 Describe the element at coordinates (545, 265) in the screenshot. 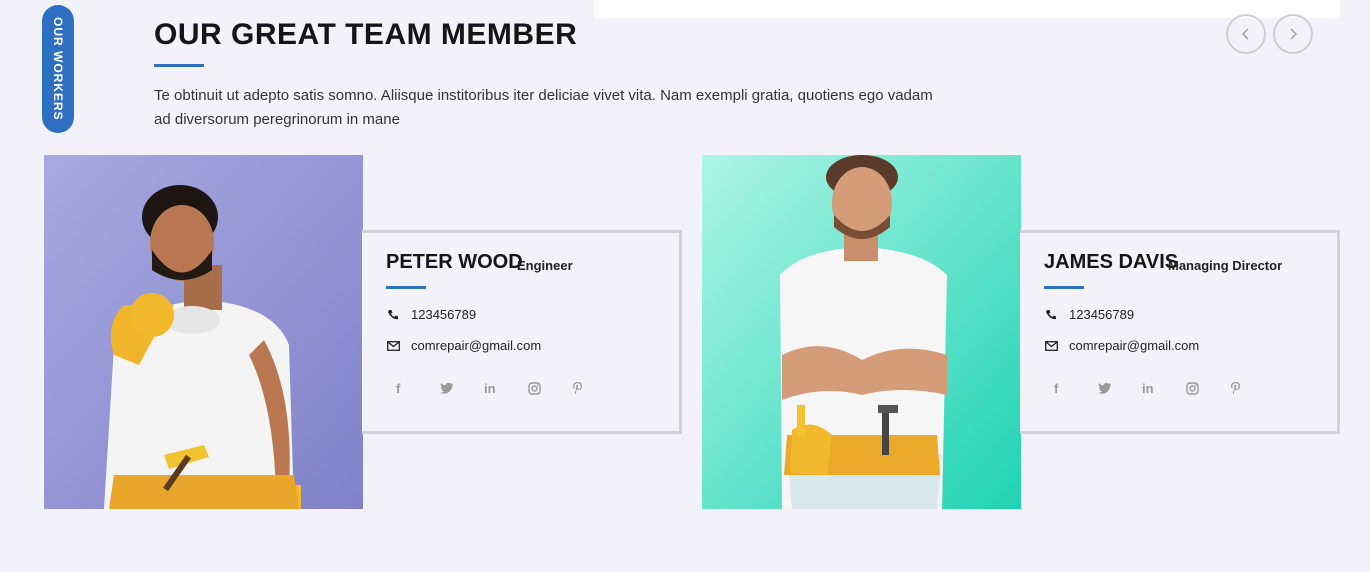

I see `member-role: Engineer` at that location.